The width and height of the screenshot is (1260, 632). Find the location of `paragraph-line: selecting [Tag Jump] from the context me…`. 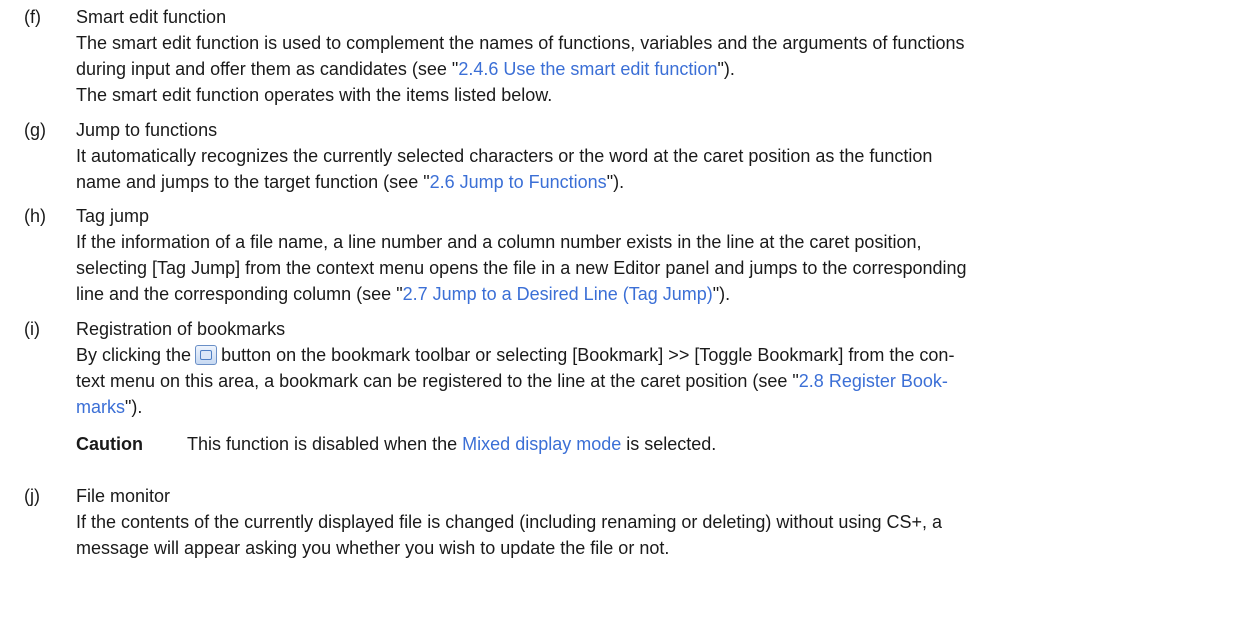

paragraph-line: selecting [Tag Jump] from the context me… is located at coordinates (521, 268).